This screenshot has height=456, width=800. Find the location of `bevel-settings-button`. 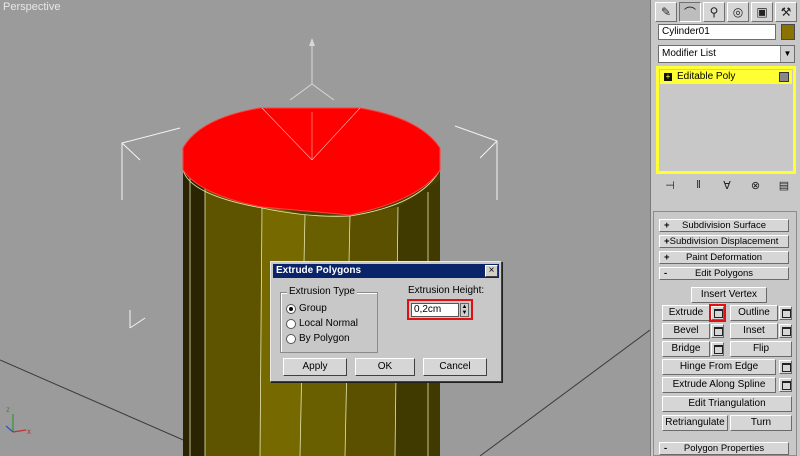

bevel-settings-button is located at coordinates (717, 331).